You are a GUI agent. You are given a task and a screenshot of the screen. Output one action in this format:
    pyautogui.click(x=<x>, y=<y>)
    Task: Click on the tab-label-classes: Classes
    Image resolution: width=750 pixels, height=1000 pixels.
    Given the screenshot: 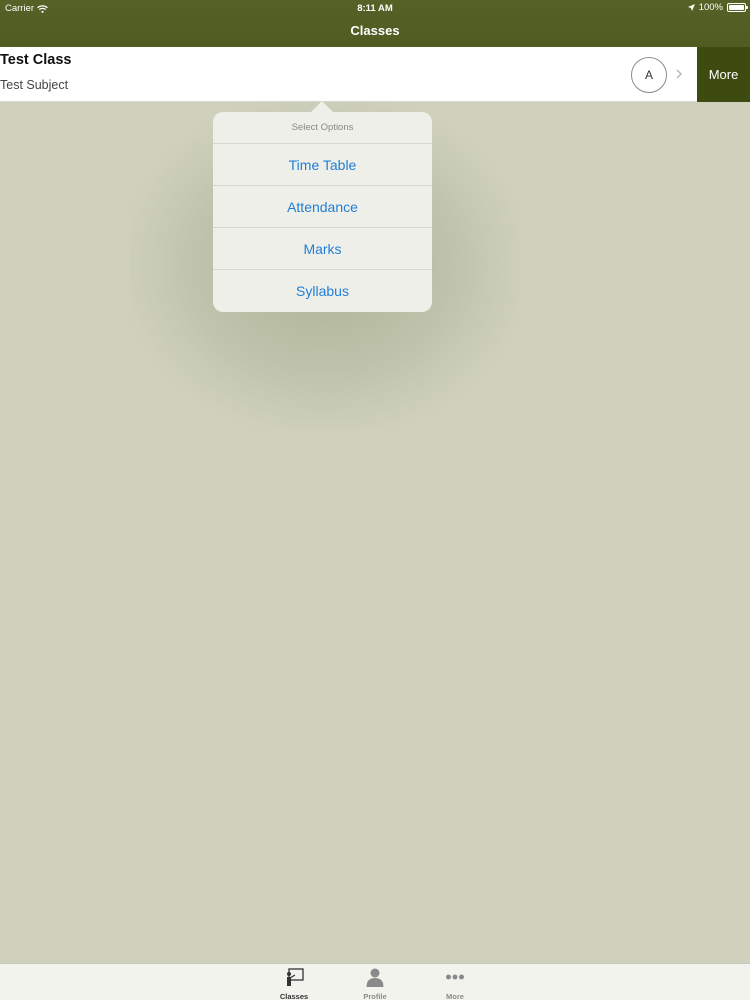 What is the action you would take?
    pyautogui.click(x=294, y=996)
    